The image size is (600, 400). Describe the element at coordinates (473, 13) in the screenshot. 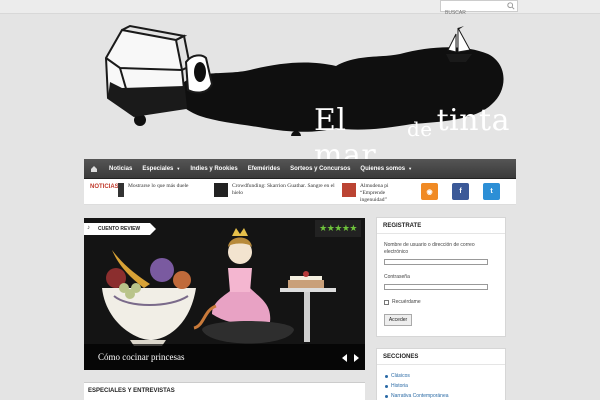

I see `search-input` at that location.